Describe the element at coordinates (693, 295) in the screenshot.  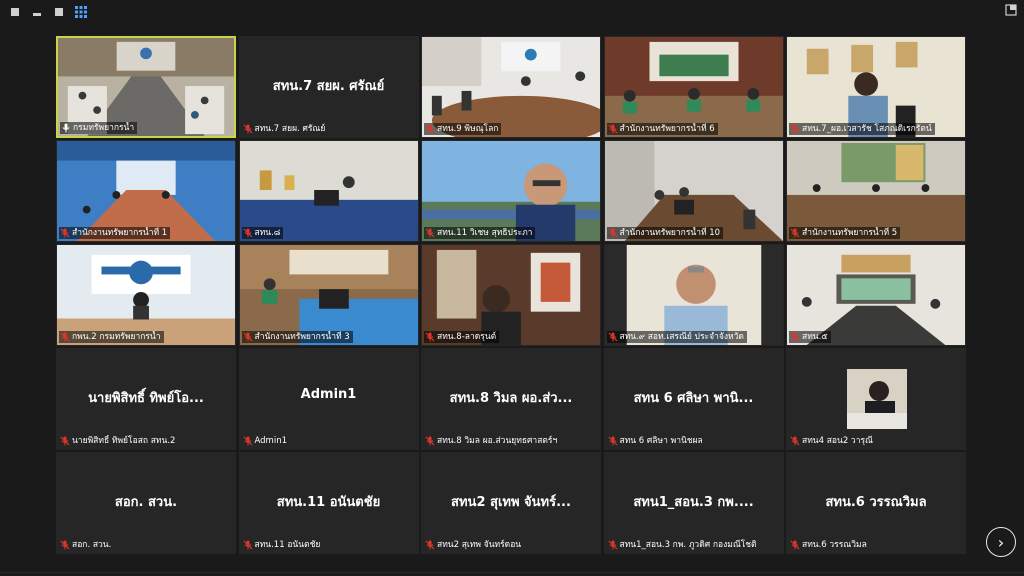
I see `participant-tile: สทน.๙ สอท.เสรณีย์ ประจำจังหวัด` at that location.